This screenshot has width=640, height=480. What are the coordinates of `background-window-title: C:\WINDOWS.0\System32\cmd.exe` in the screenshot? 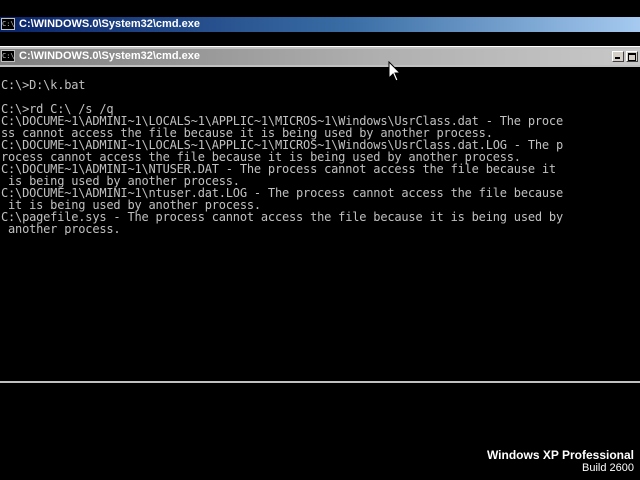 It's located at (109, 24).